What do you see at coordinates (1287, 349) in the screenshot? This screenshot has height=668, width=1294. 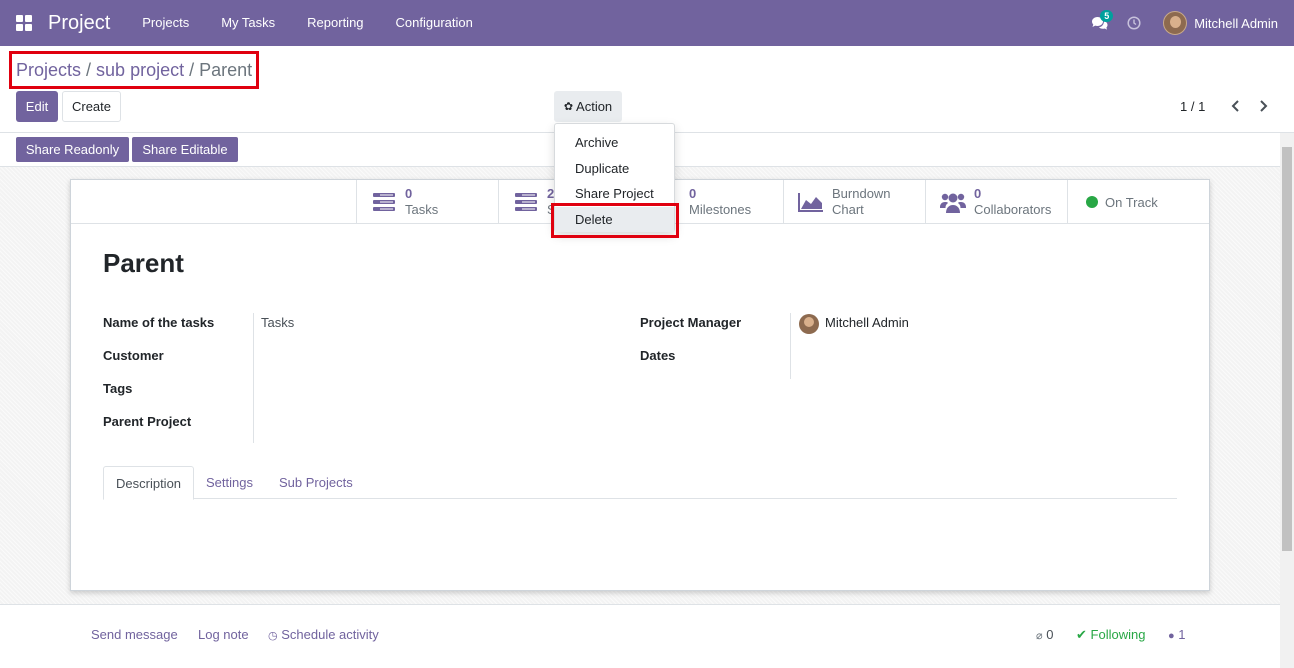 I see `scrollbar-thumb` at bounding box center [1287, 349].